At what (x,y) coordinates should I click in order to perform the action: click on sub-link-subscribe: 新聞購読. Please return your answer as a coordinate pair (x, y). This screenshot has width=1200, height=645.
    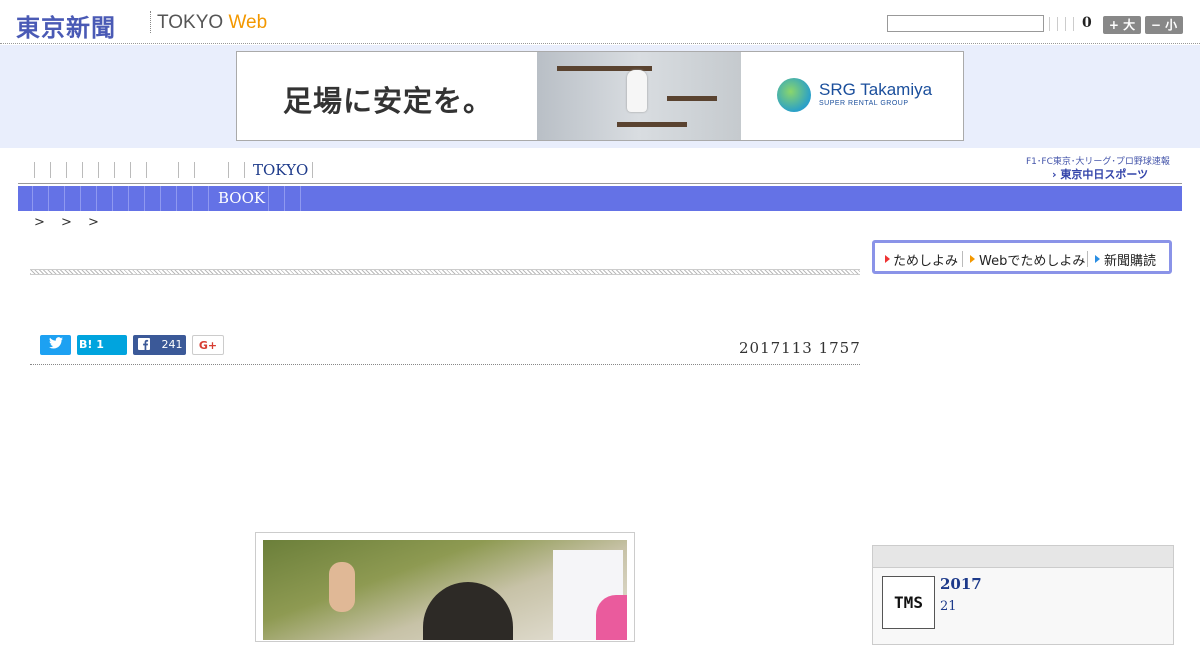
    Looking at the image, I should click on (1130, 259).